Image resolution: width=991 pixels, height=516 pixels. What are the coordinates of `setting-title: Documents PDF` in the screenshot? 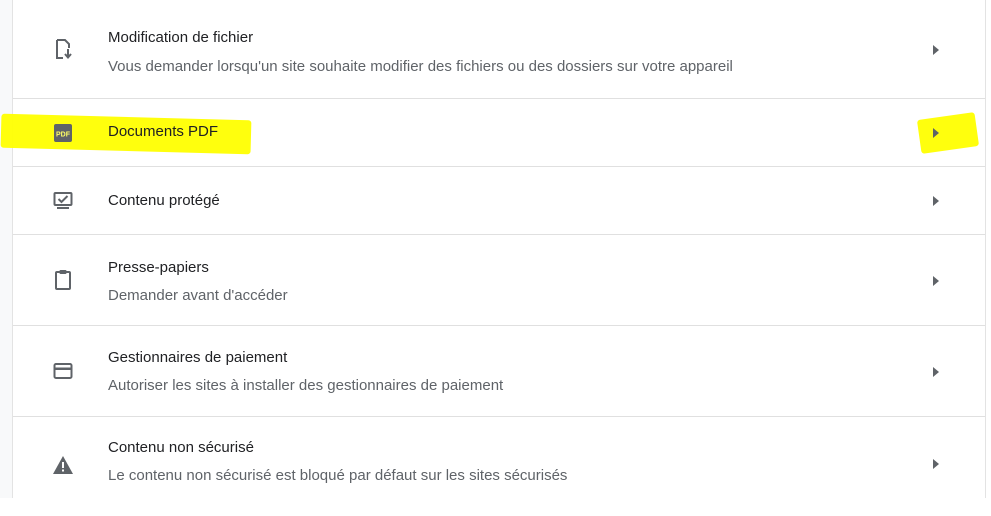 It's located at (163, 131).